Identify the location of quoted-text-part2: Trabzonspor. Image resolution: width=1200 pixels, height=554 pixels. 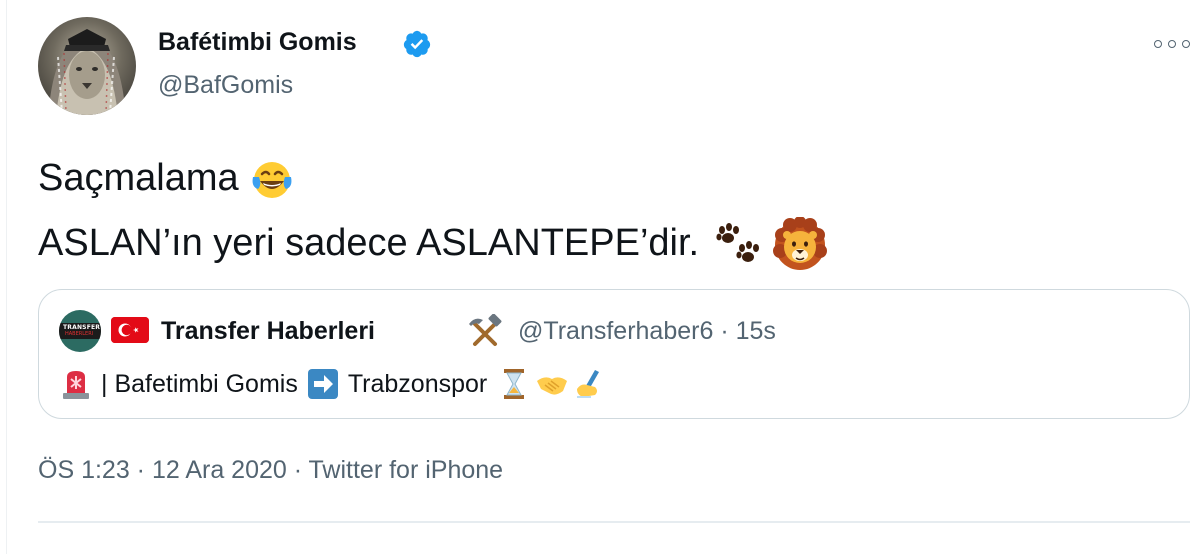
(417, 383).